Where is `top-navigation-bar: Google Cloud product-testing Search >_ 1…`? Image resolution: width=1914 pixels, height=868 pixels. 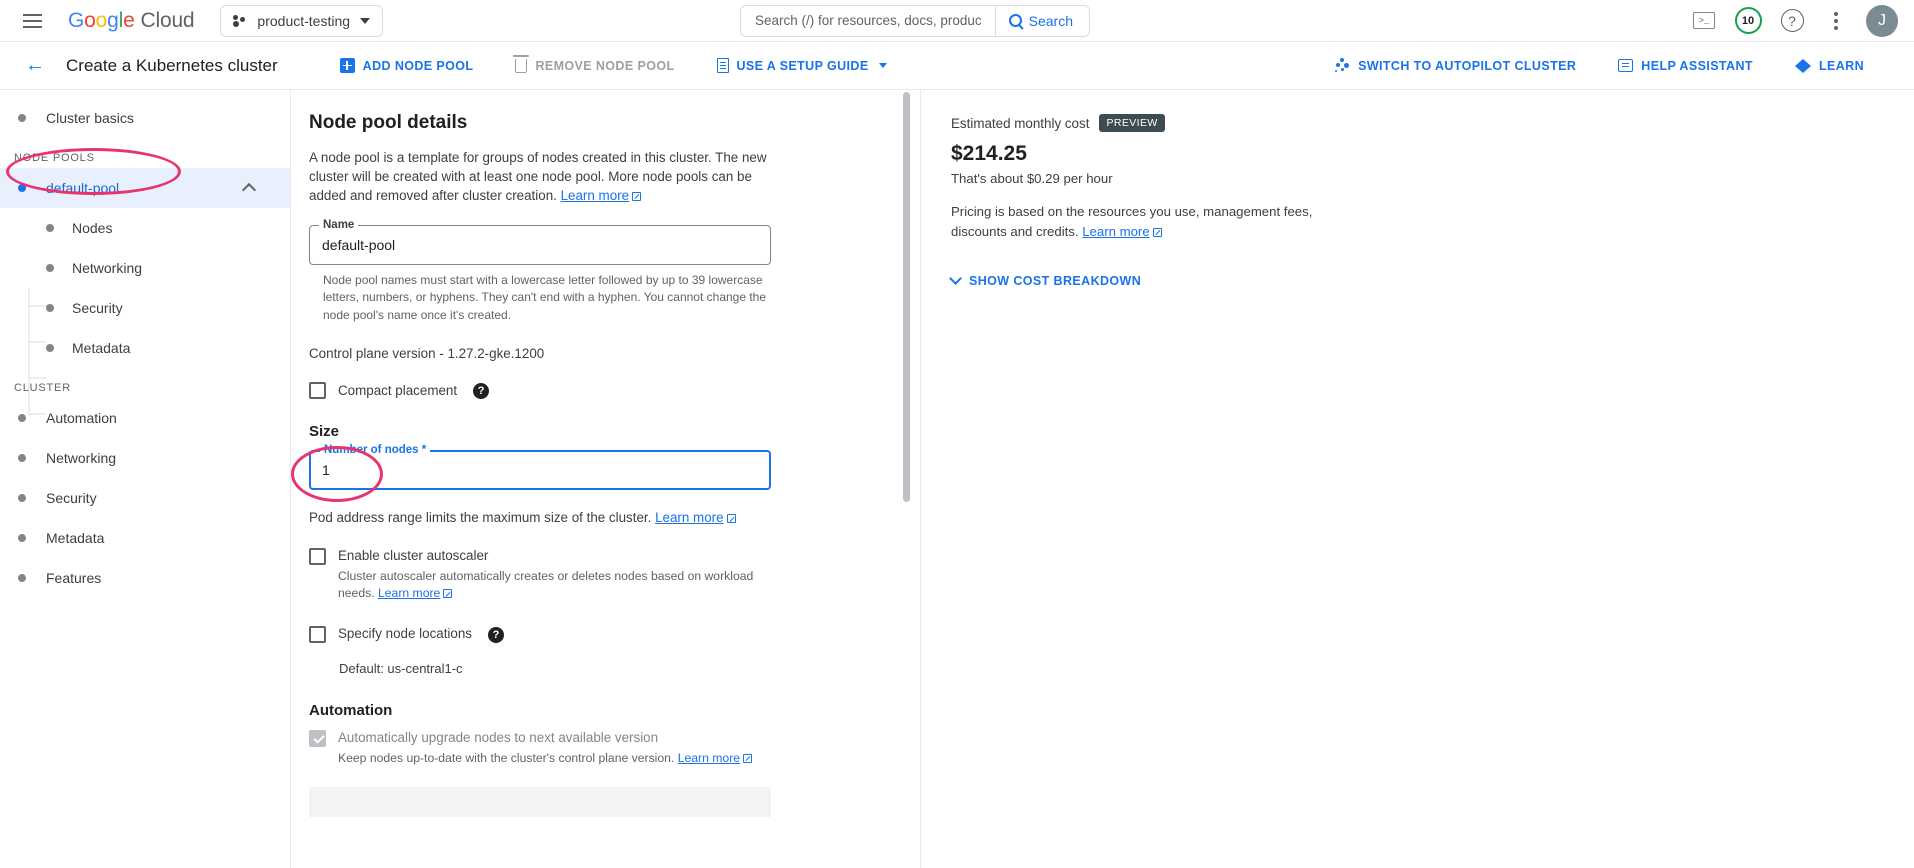 top-navigation-bar: Google Cloud product-testing Search >_ 1… is located at coordinates (957, 21).